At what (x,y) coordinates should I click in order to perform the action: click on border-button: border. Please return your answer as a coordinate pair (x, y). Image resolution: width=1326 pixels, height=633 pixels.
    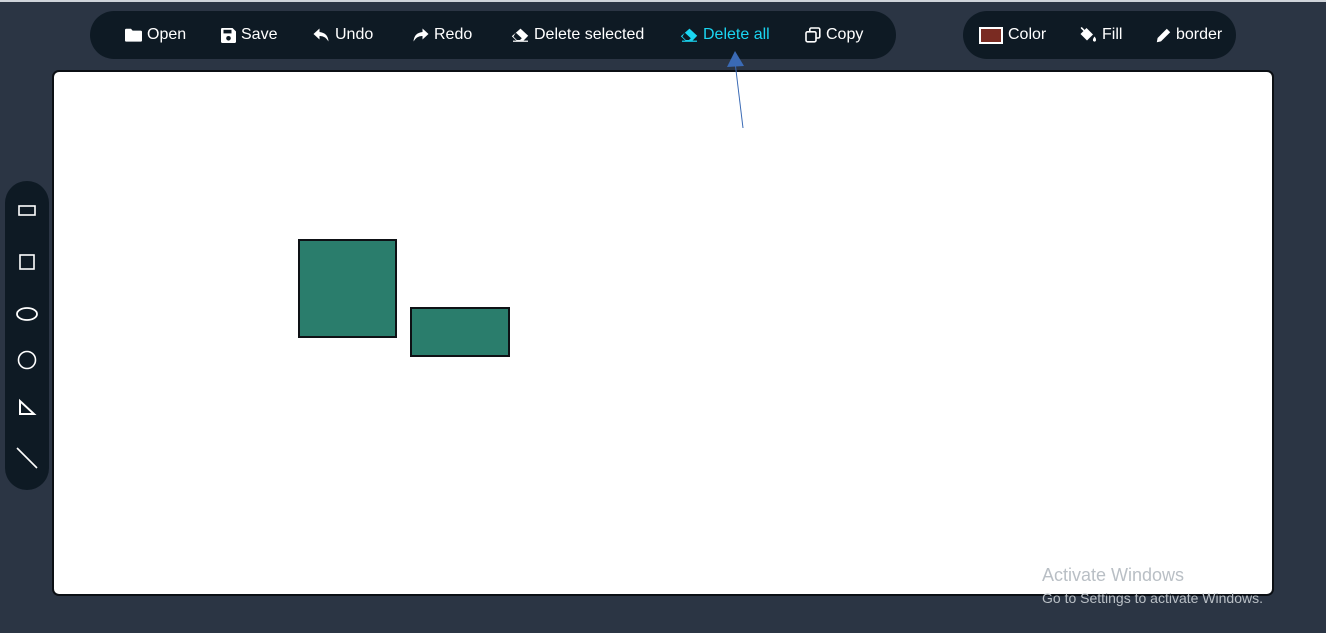
    Looking at the image, I should click on (1189, 35).